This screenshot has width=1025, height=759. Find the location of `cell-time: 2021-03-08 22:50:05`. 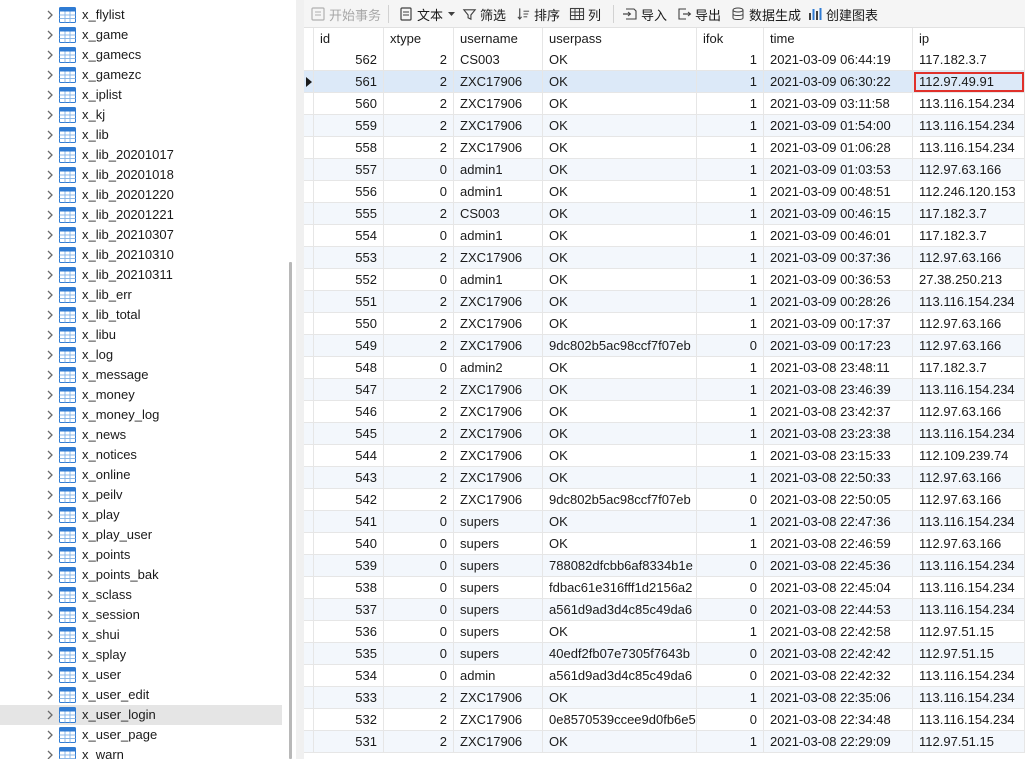

cell-time: 2021-03-08 22:50:05 is located at coordinates (838, 500).